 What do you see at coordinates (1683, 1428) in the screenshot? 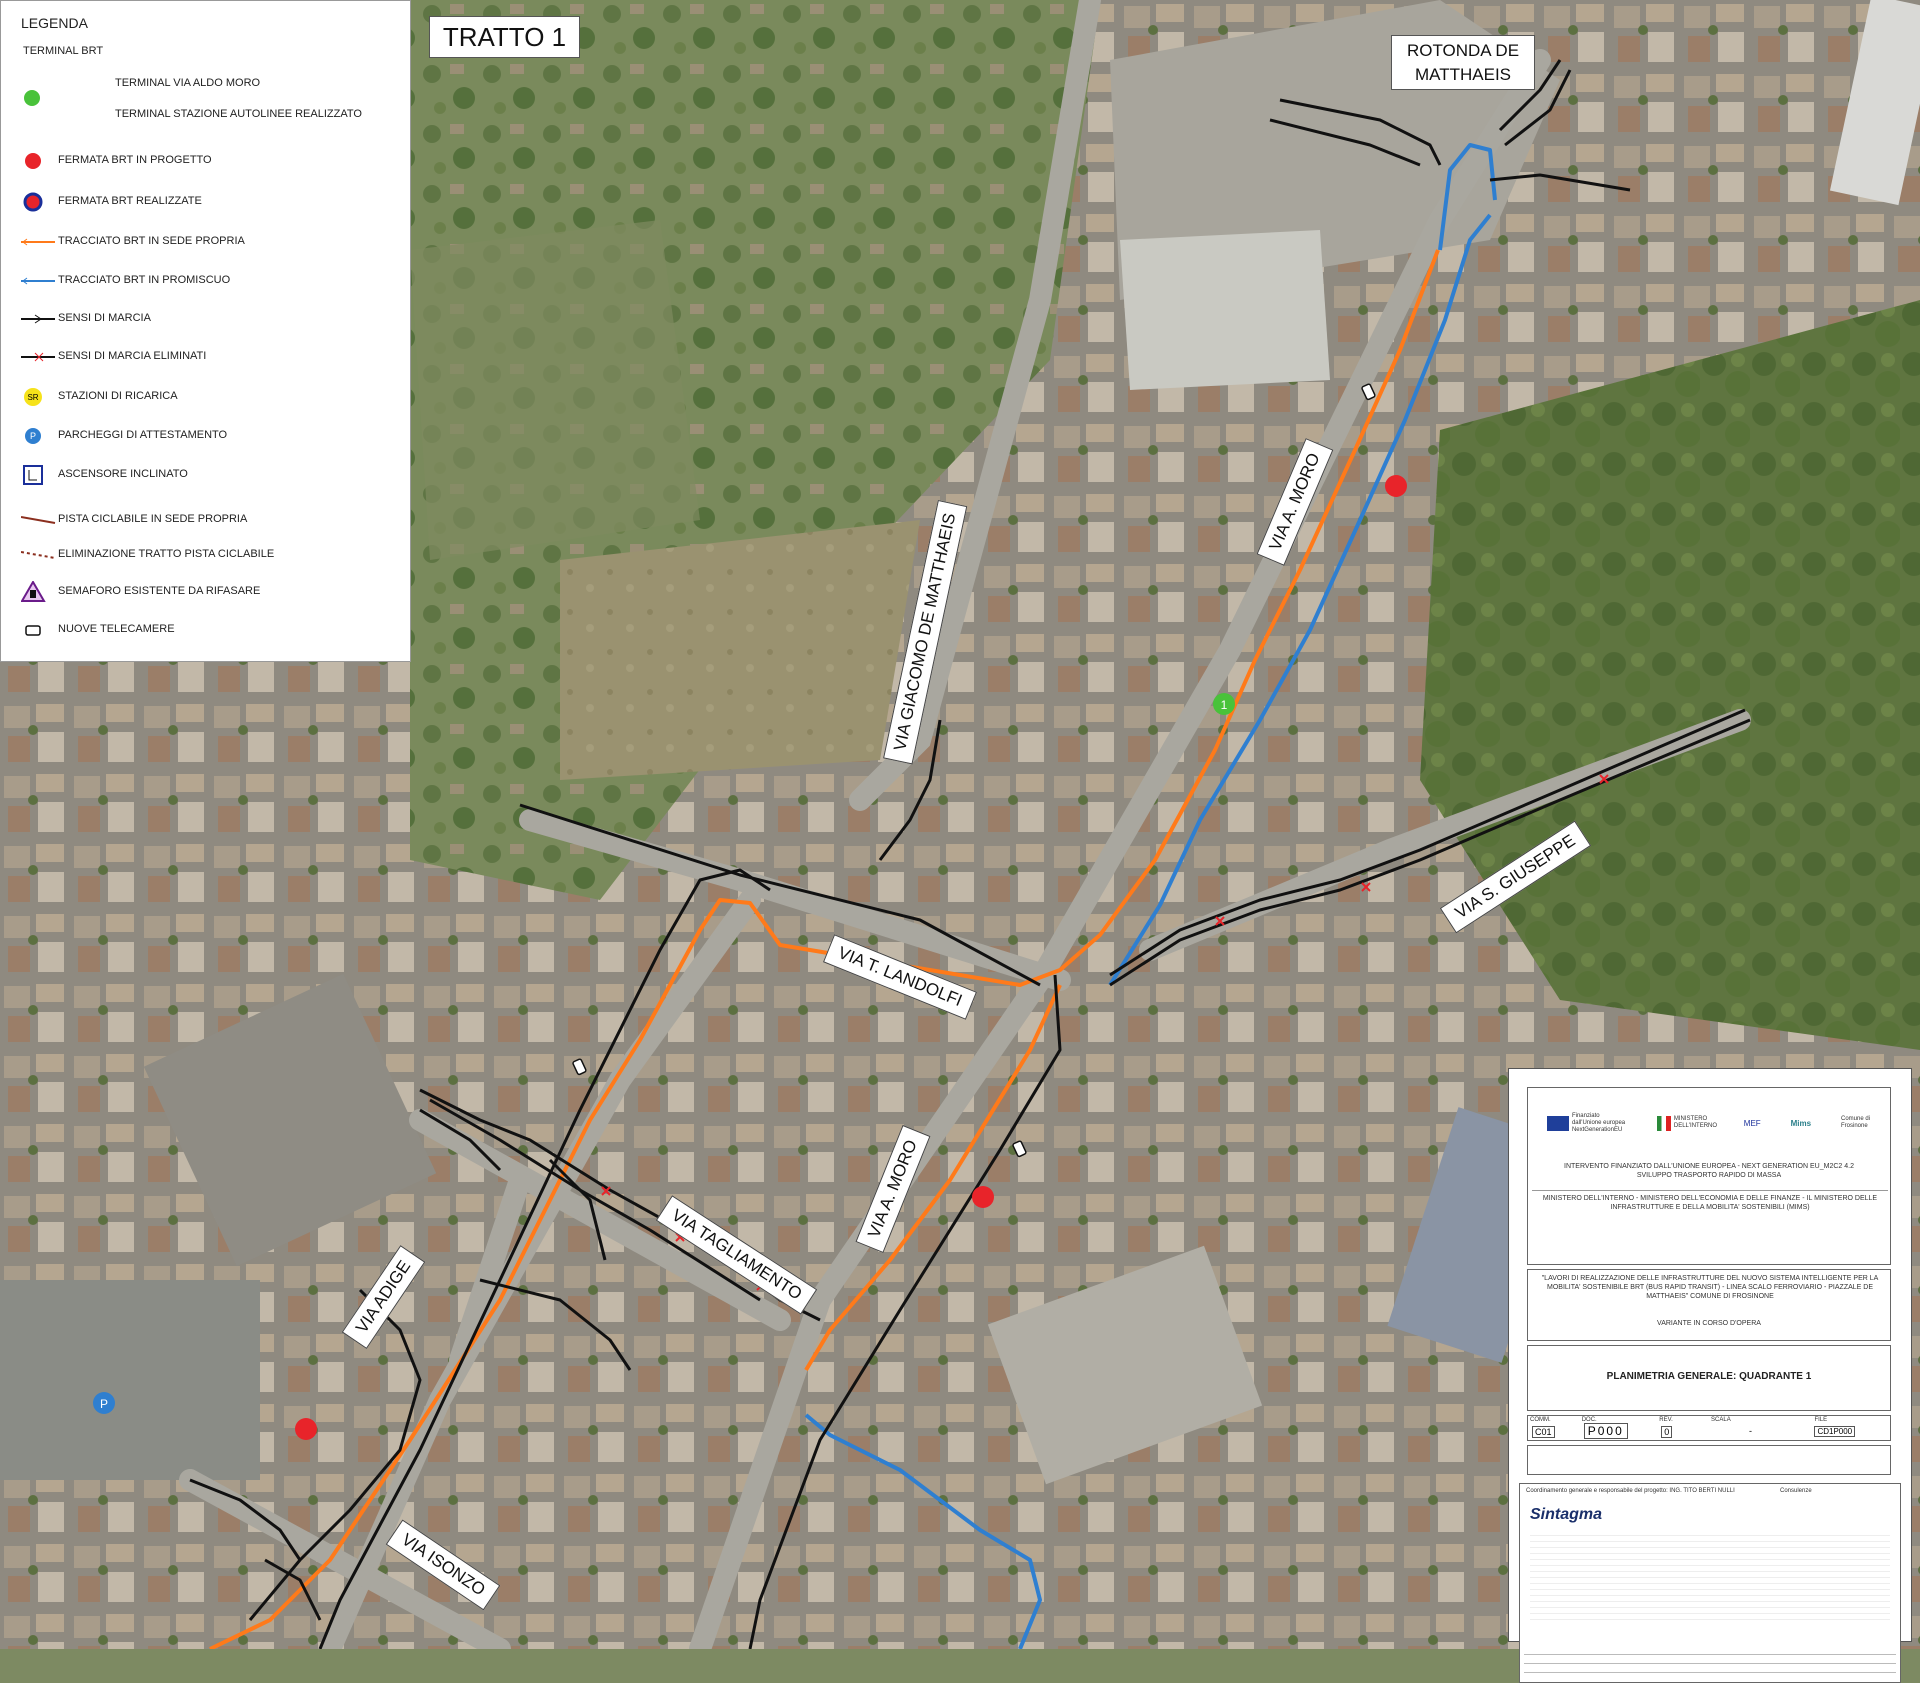
I see `code-cell: REV. 0` at bounding box center [1683, 1428].